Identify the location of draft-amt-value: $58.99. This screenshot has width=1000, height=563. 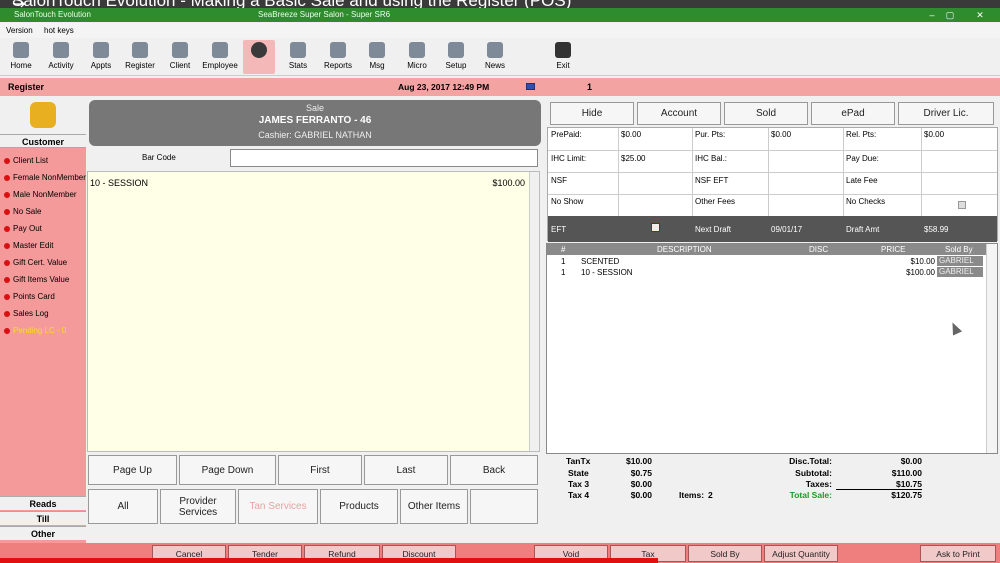
(936, 229).